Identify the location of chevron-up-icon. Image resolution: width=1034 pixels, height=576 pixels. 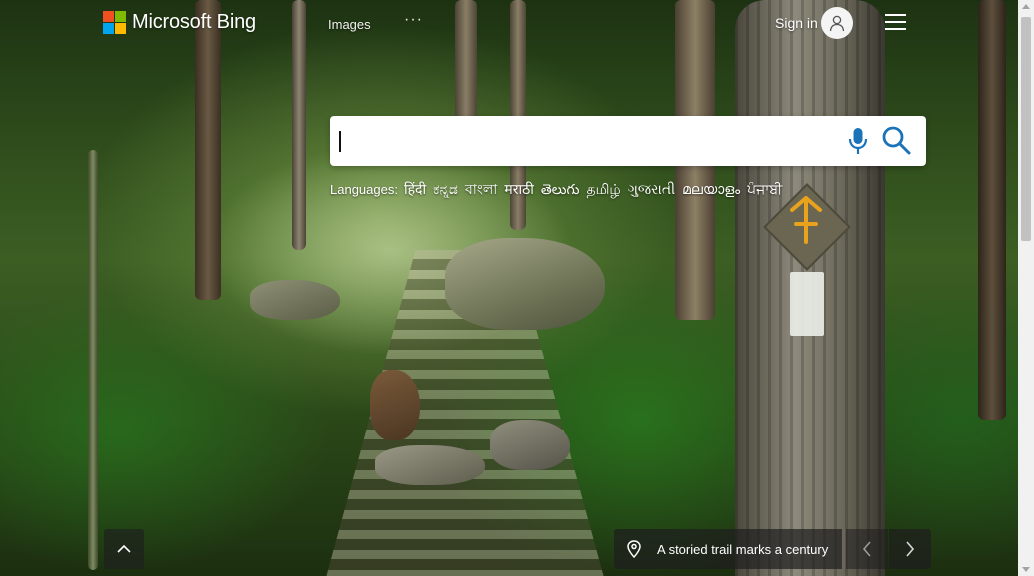
(124, 548).